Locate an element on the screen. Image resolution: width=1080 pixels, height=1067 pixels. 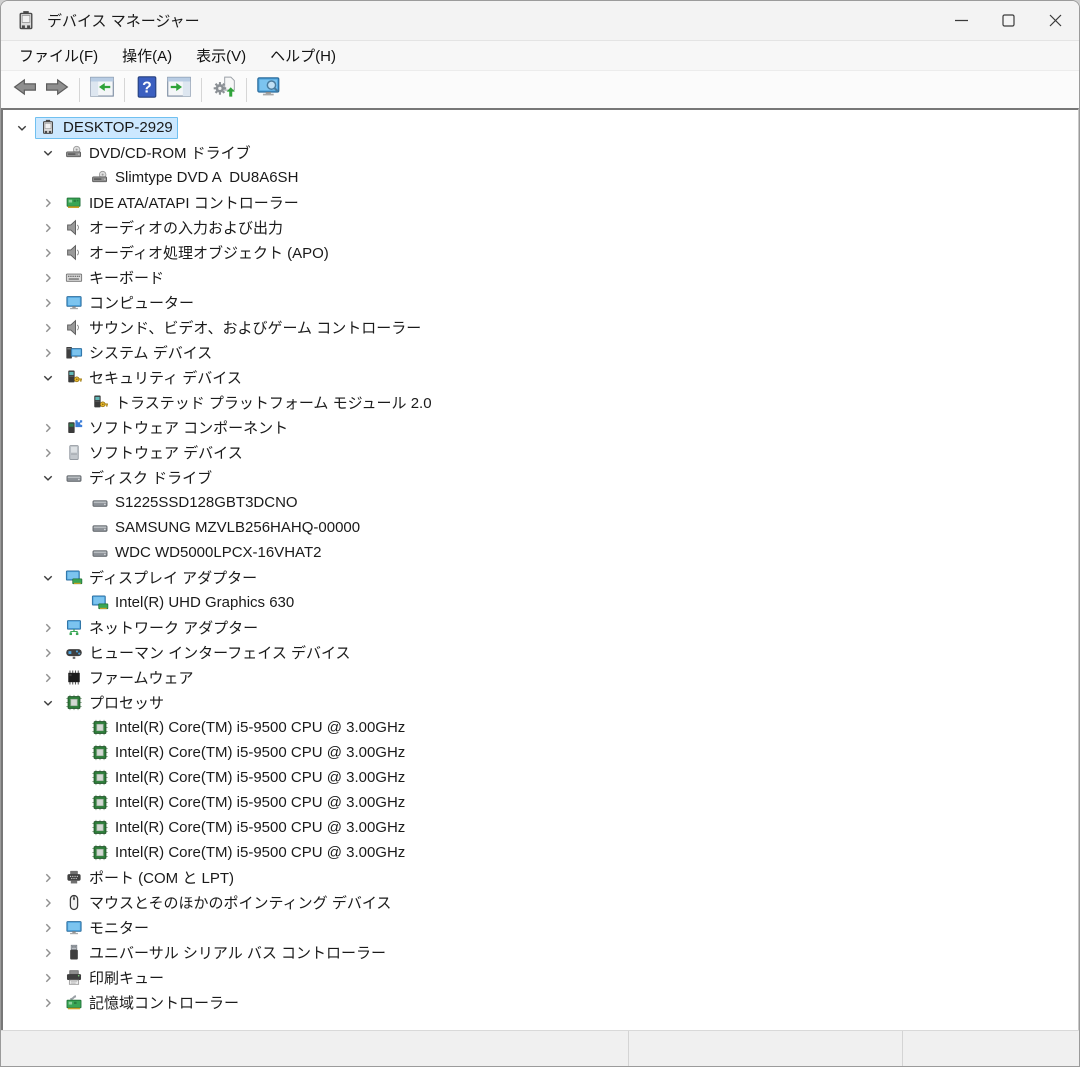
tree-item-content: 記憶域コントローラー is located at coordinates (152, 1002).